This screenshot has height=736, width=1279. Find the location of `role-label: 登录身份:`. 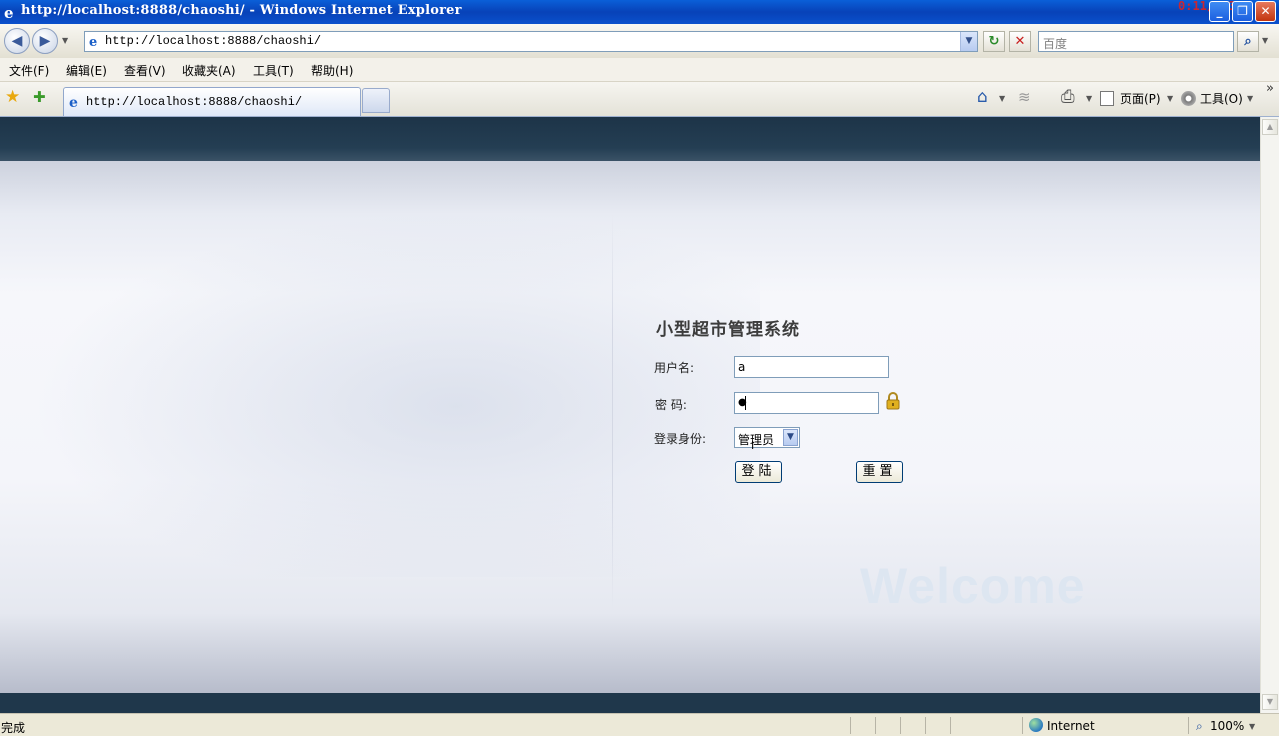

role-label: 登录身份: is located at coordinates (680, 439).